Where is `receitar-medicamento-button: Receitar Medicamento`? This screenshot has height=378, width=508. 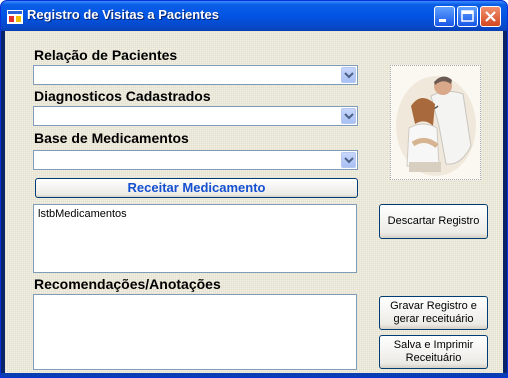 receitar-medicamento-button: Receitar Medicamento is located at coordinates (196, 188).